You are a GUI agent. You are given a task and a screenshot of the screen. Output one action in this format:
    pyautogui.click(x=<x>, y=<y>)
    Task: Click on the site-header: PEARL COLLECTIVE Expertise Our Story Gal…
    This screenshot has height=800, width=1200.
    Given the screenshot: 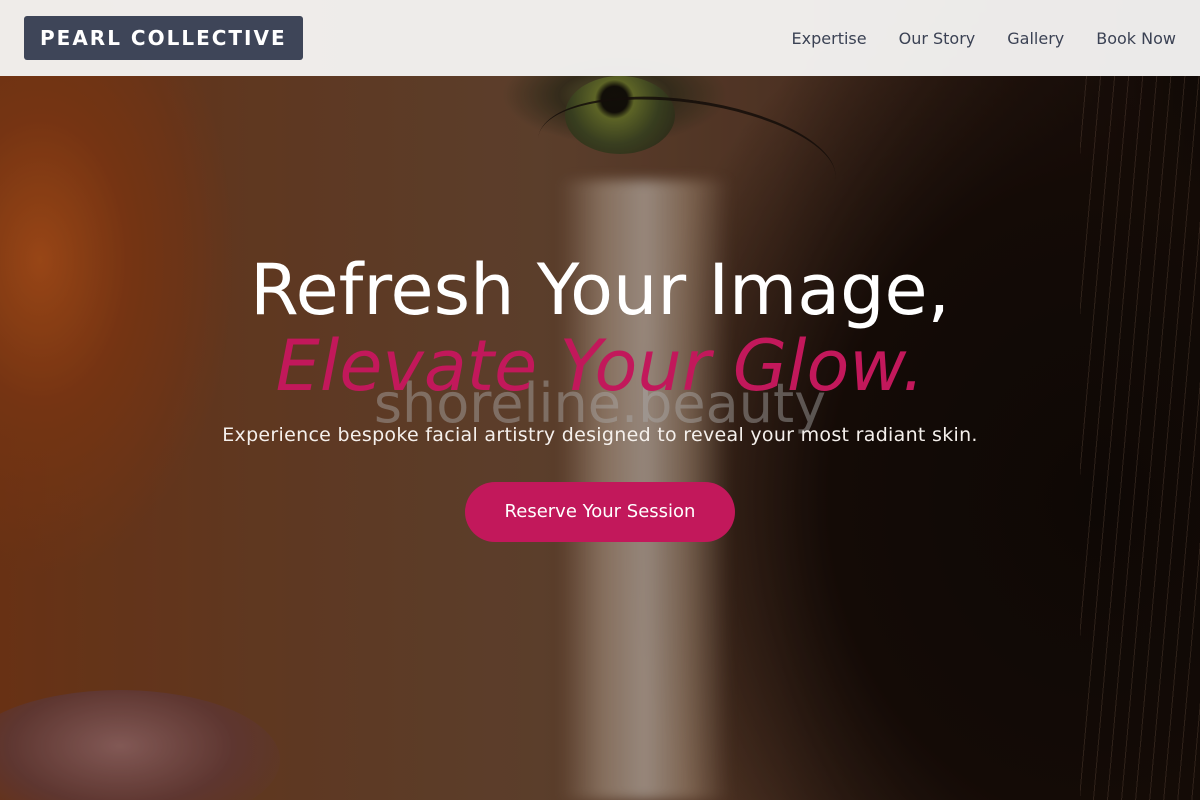 What is the action you would take?
    pyautogui.click(x=600, y=38)
    